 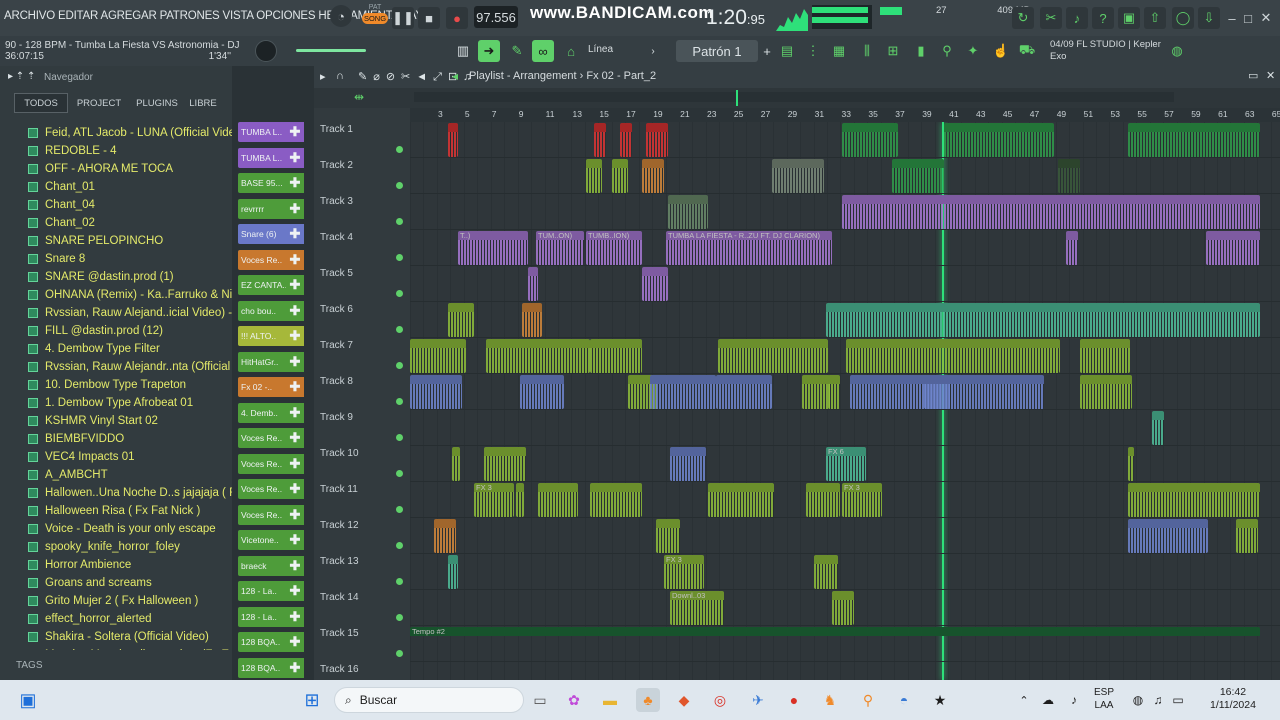 What do you see at coordinates (362, 212) in the screenshot?
I see `track-header: Track 3` at bounding box center [362, 212].